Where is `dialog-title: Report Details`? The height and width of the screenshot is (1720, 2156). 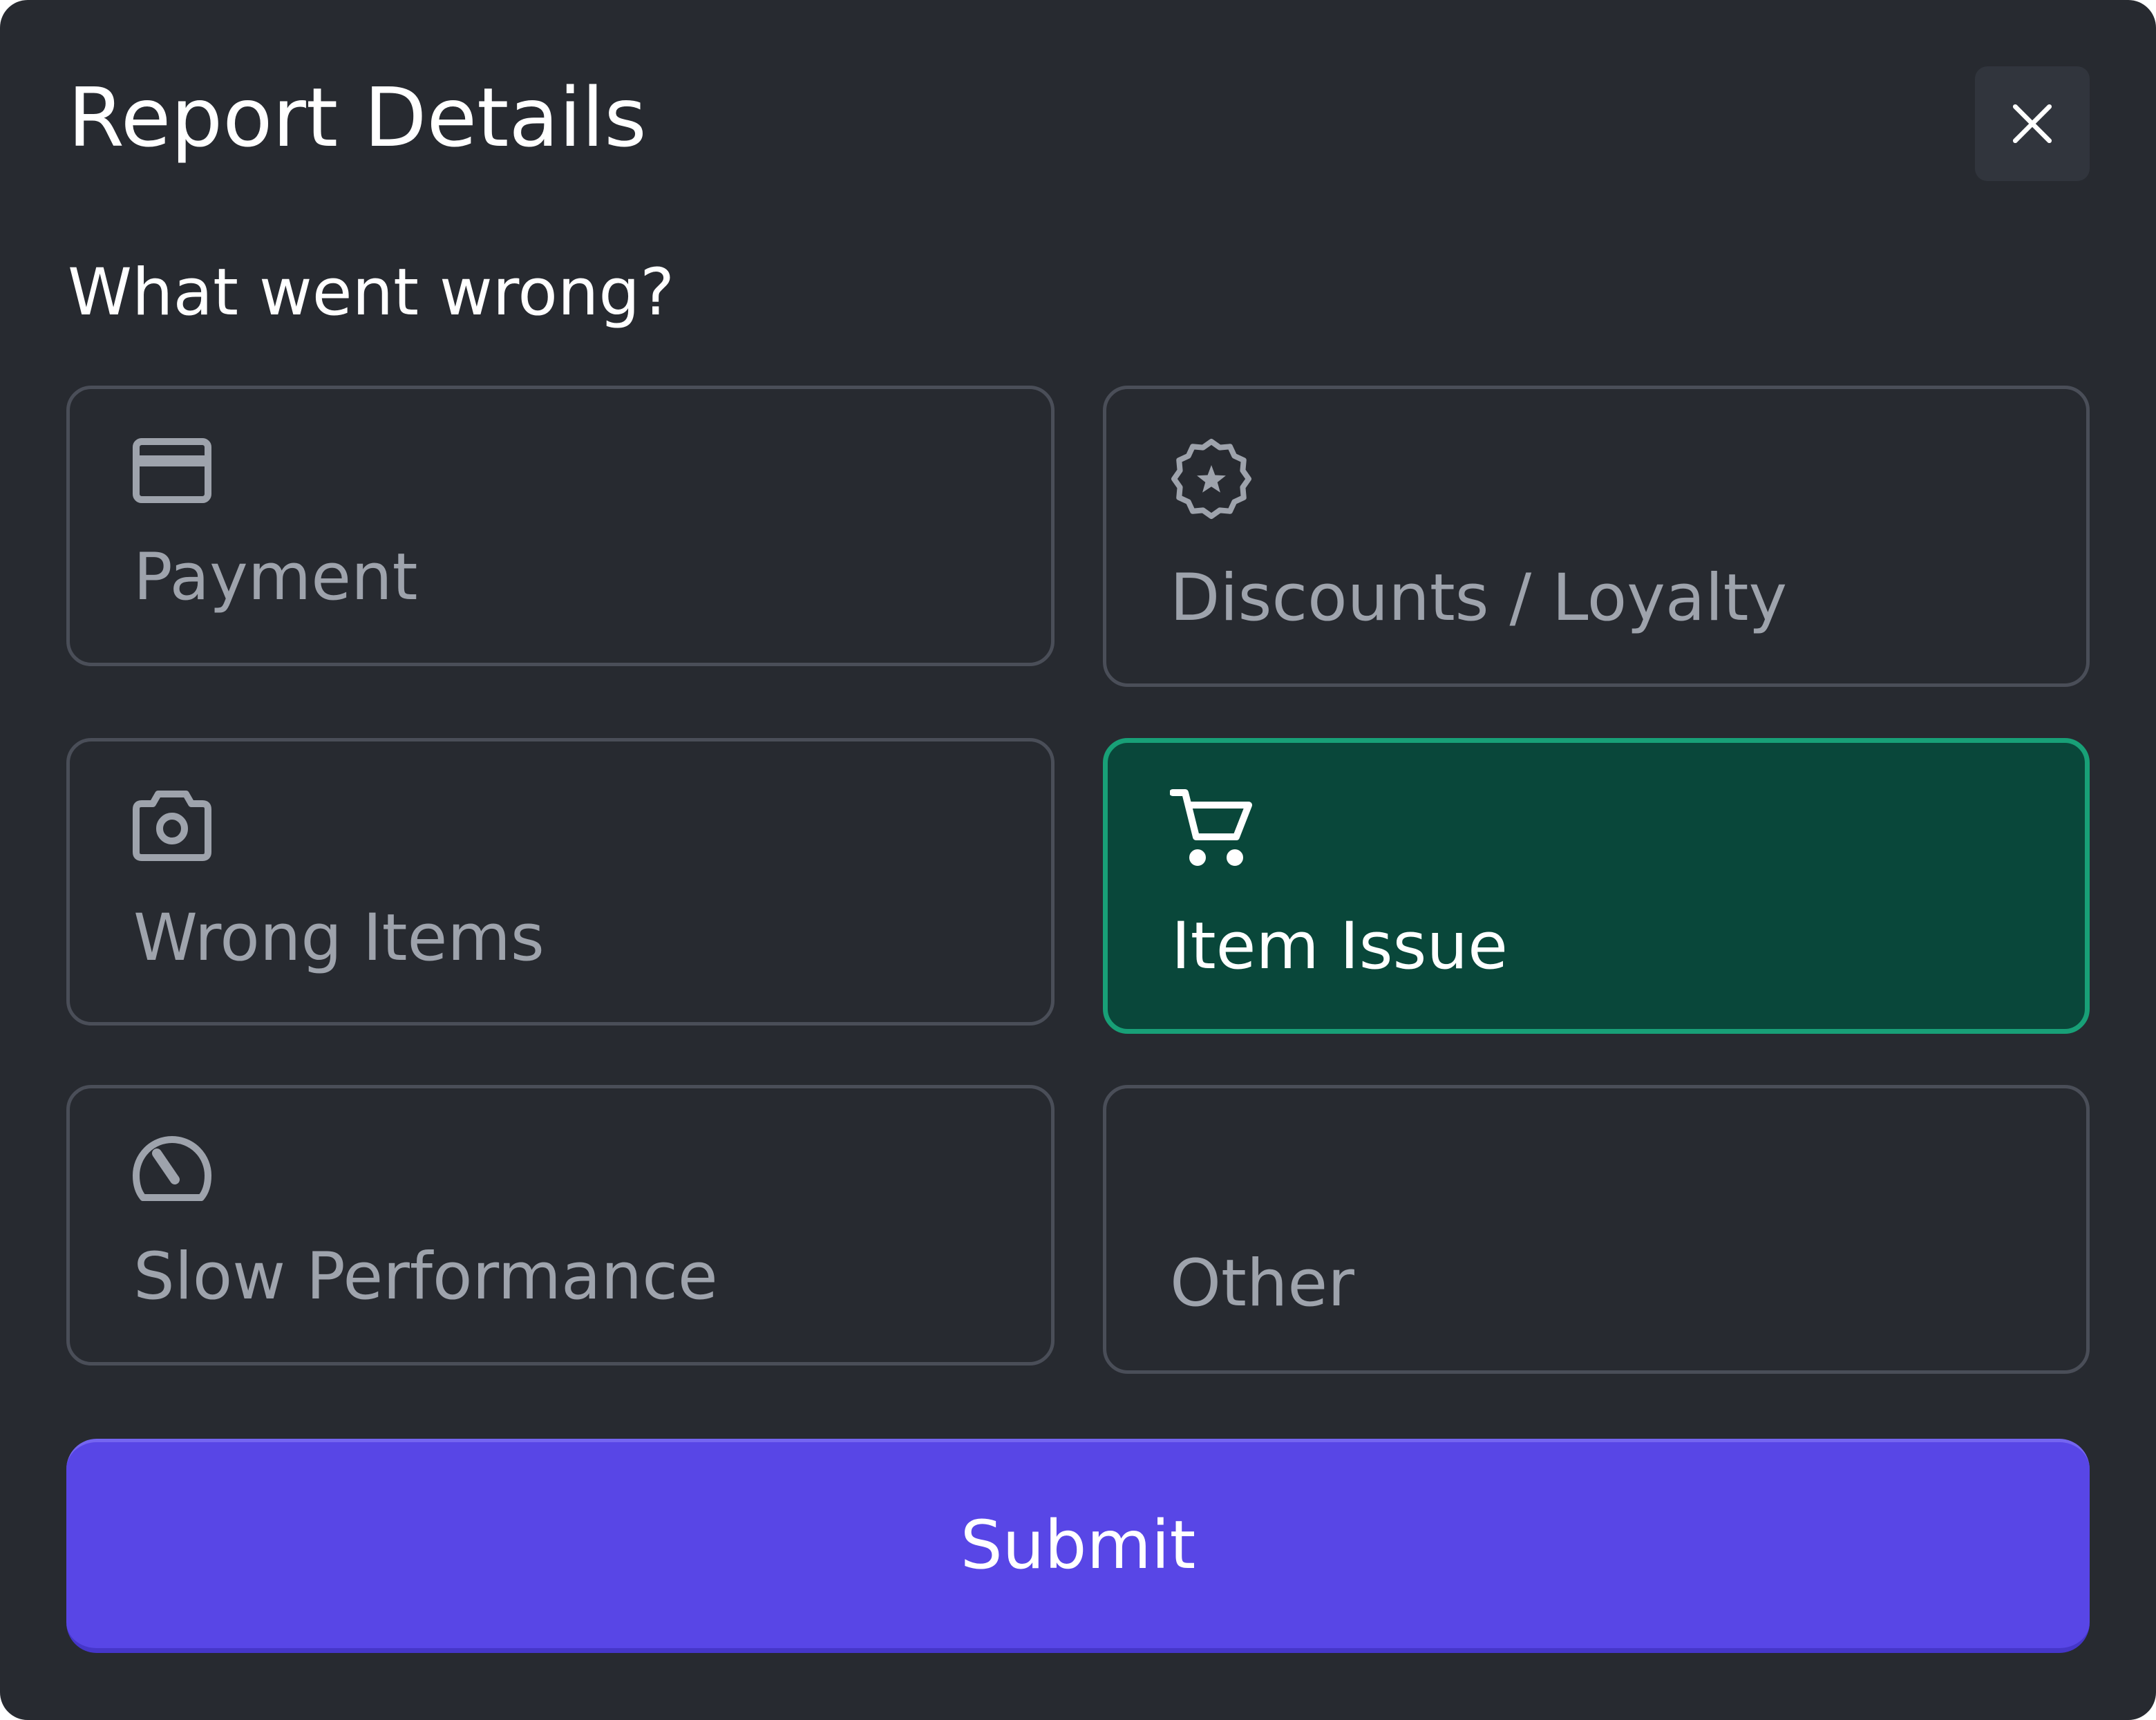
dialog-title: Report Details is located at coordinates (357, 117).